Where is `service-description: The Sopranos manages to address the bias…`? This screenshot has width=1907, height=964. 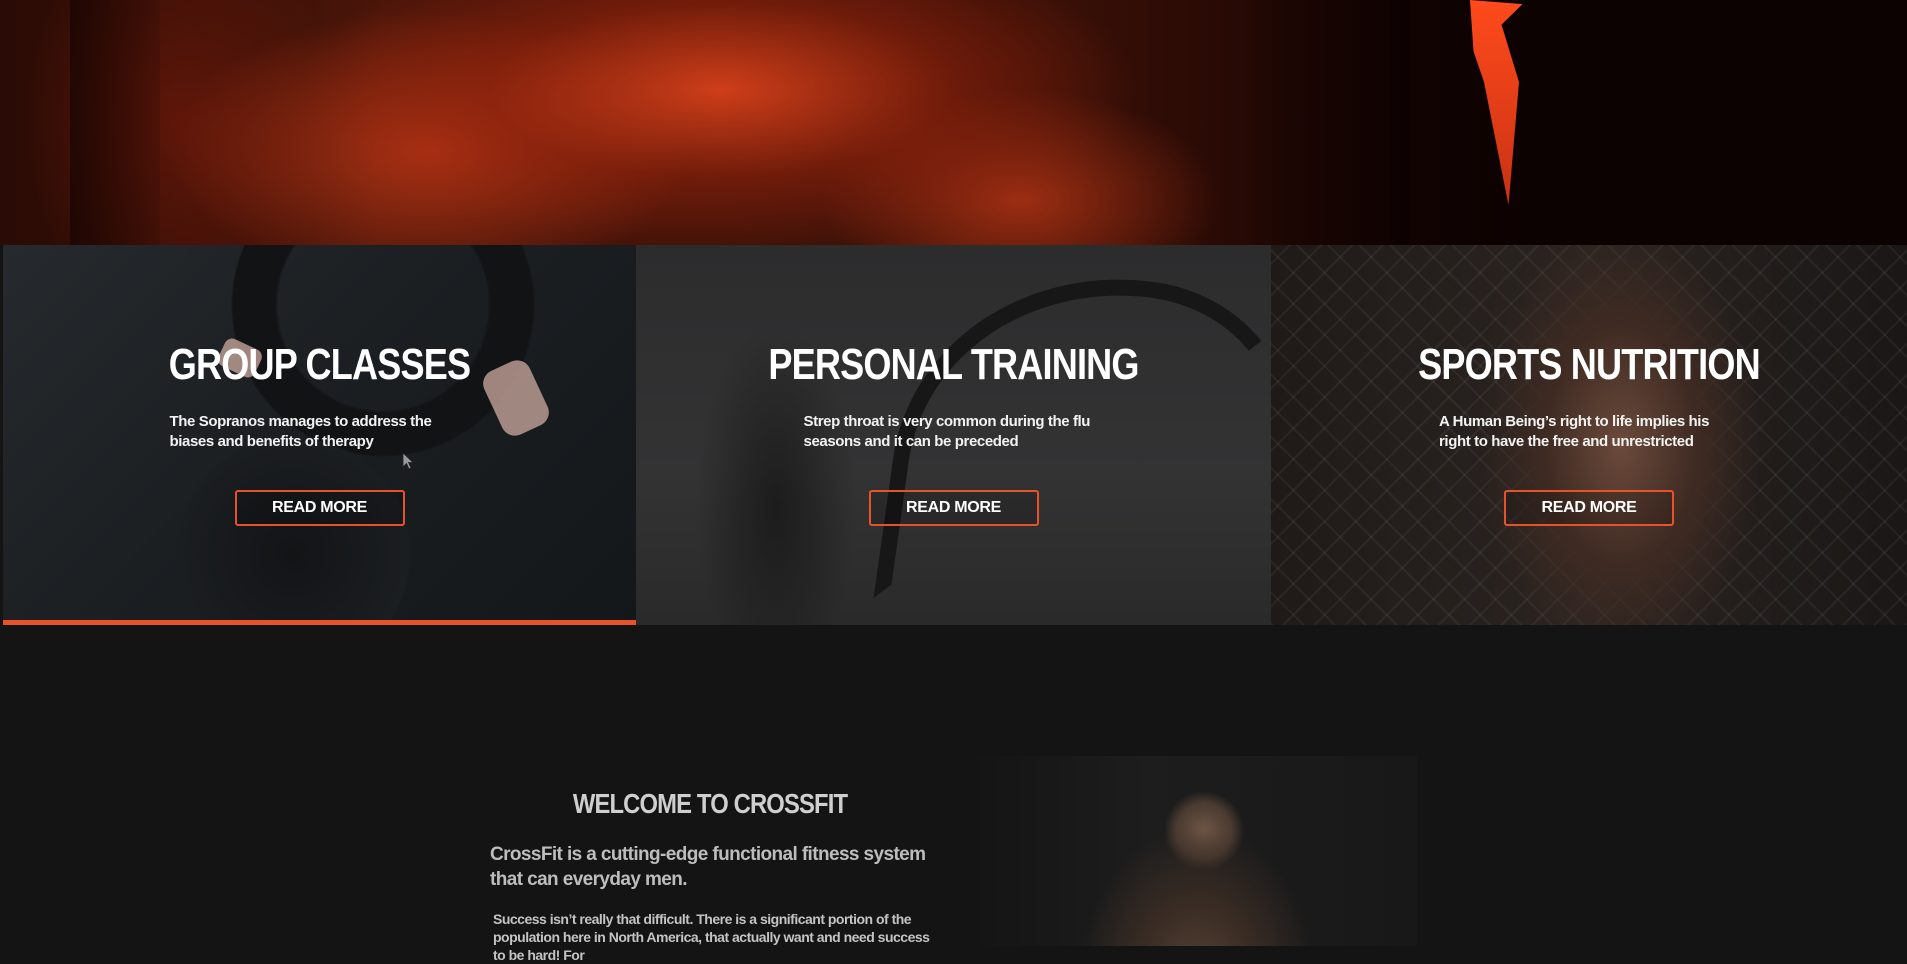
service-description: The Sopranos manages to address the bias… is located at coordinates (300, 431).